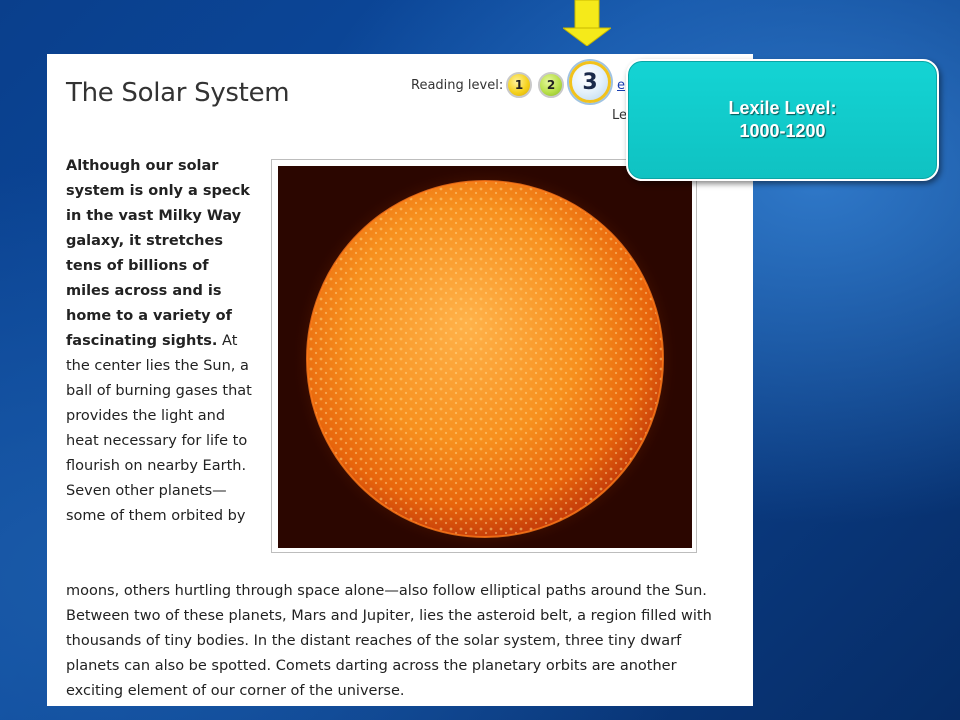  Describe the element at coordinates (621, 85) in the screenshot. I see `reading-level-link: e` at that location.